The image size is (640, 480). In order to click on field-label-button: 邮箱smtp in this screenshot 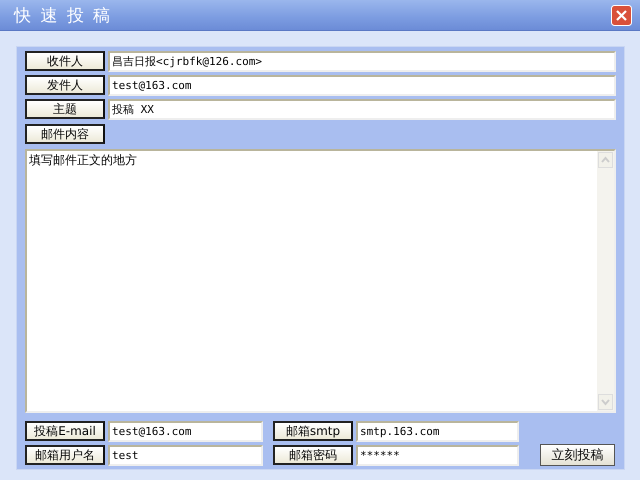, I will do `click(313, 431)`.